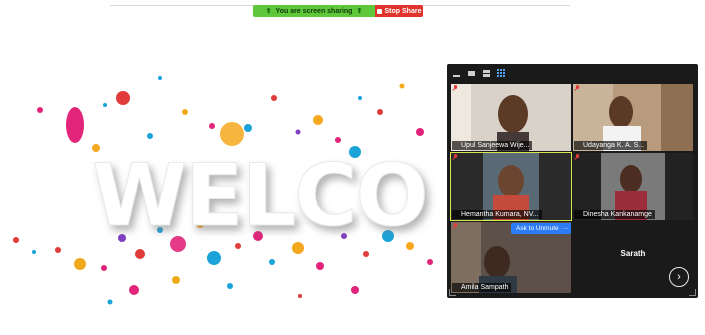 The height and width of the screenshot is (335, 705). Describe the element at coordinates (379, 11) in the screenshot. I see `stop-icon` at that location.